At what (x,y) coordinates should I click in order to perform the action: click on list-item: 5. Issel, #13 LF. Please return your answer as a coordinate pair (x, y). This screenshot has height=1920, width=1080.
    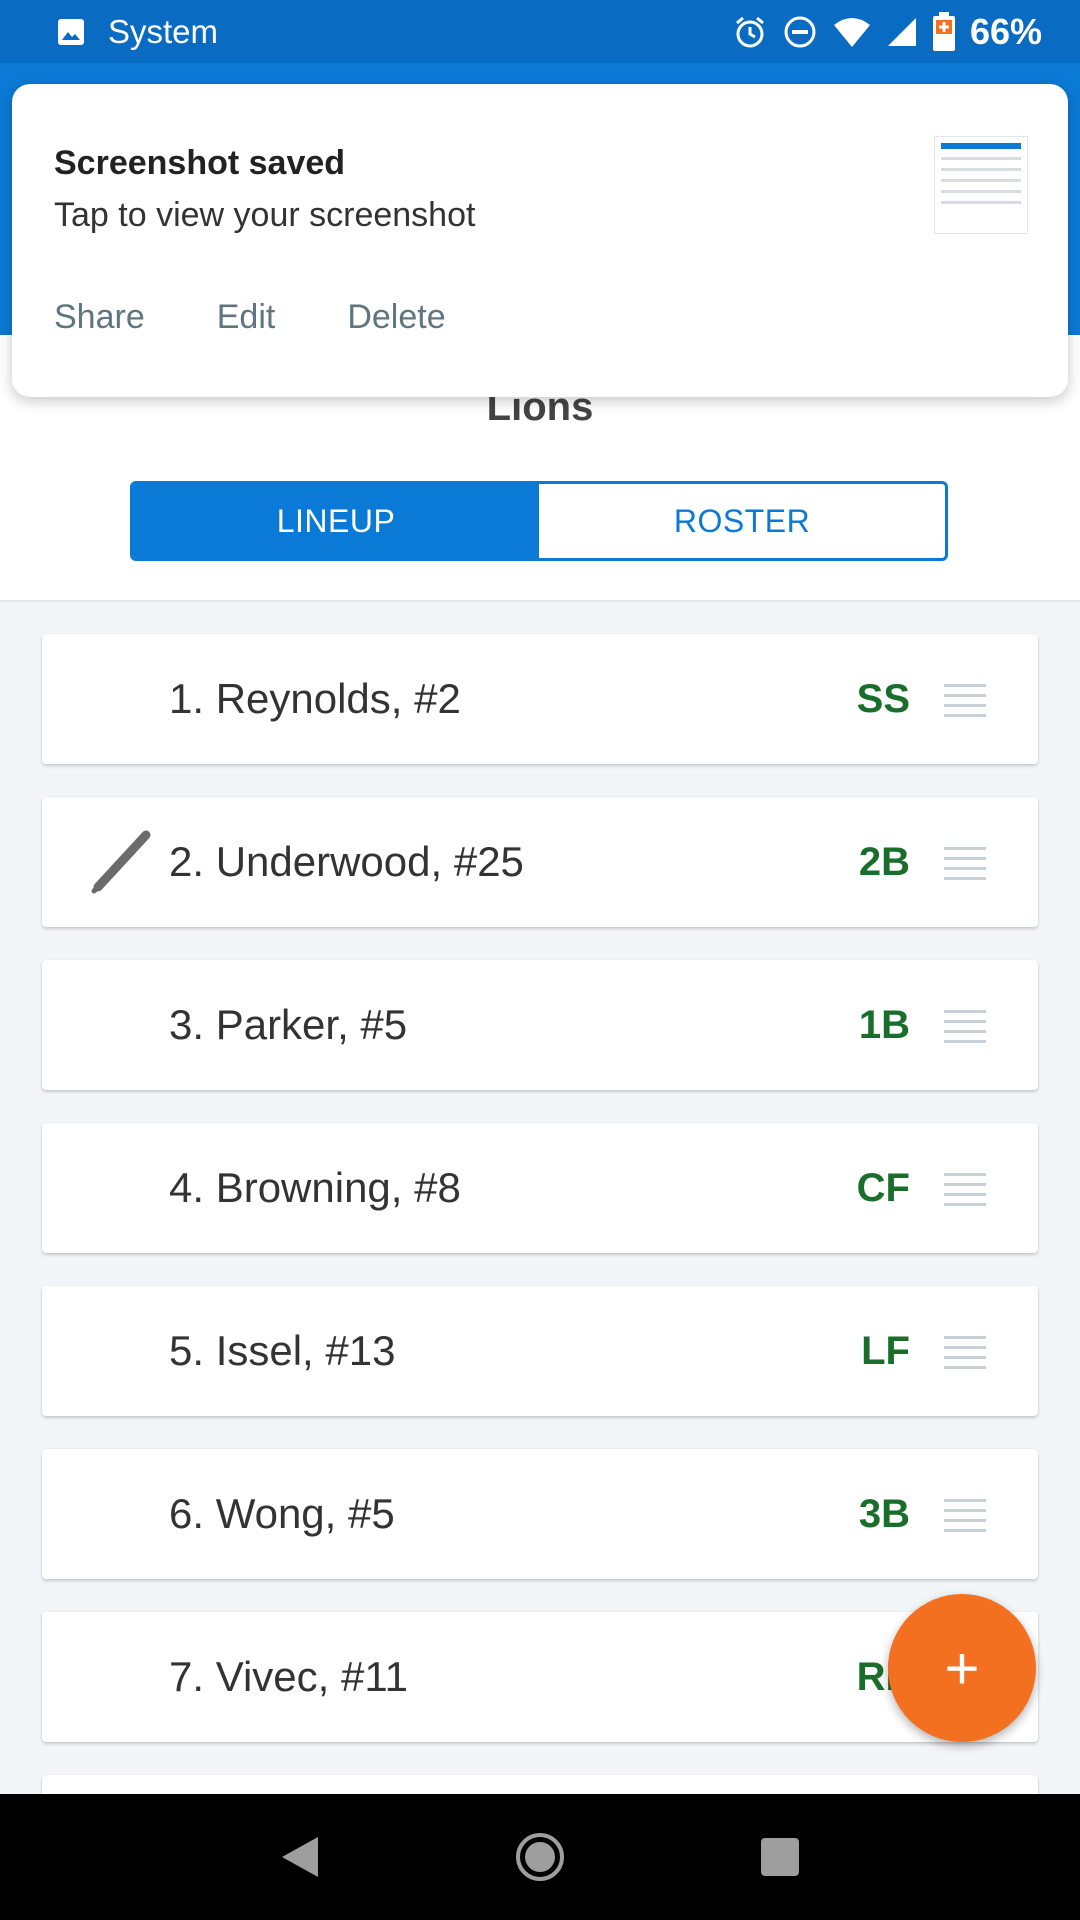
    Looking at the image, I should click on (540, 1351).